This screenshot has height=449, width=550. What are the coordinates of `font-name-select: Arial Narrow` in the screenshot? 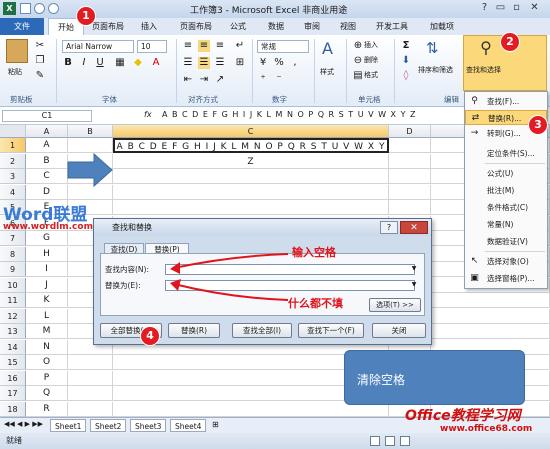 It's located at (98, 46).